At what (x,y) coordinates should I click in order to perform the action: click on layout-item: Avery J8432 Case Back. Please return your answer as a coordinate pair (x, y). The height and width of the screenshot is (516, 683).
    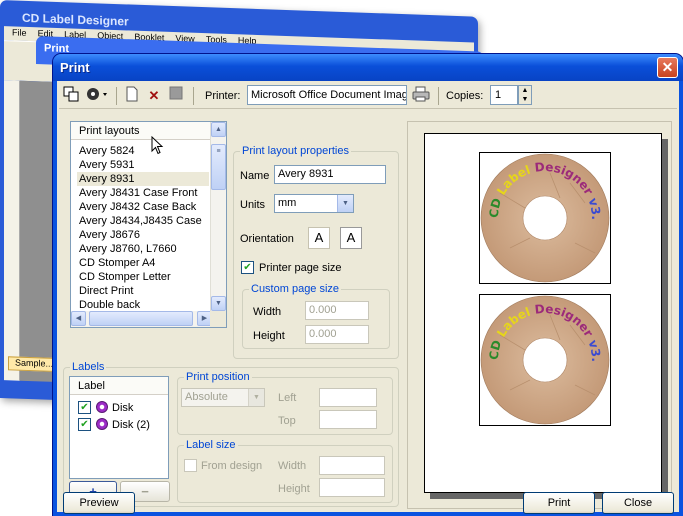
    Looking at the image, I should click on (143, 207).